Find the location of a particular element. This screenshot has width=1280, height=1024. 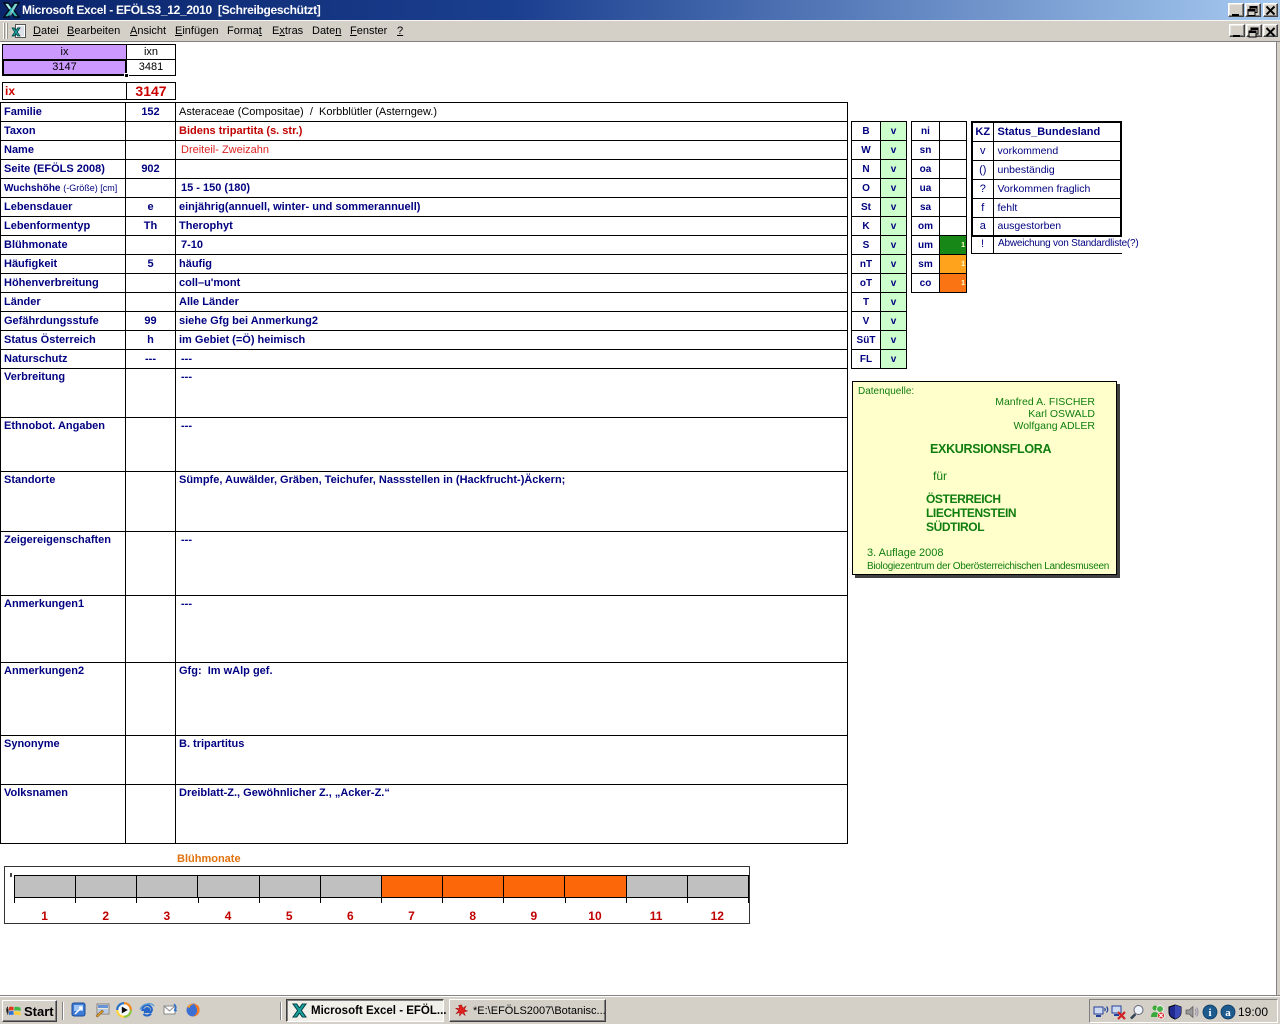

svg-text: i is located at coordinates (1209, 1013).